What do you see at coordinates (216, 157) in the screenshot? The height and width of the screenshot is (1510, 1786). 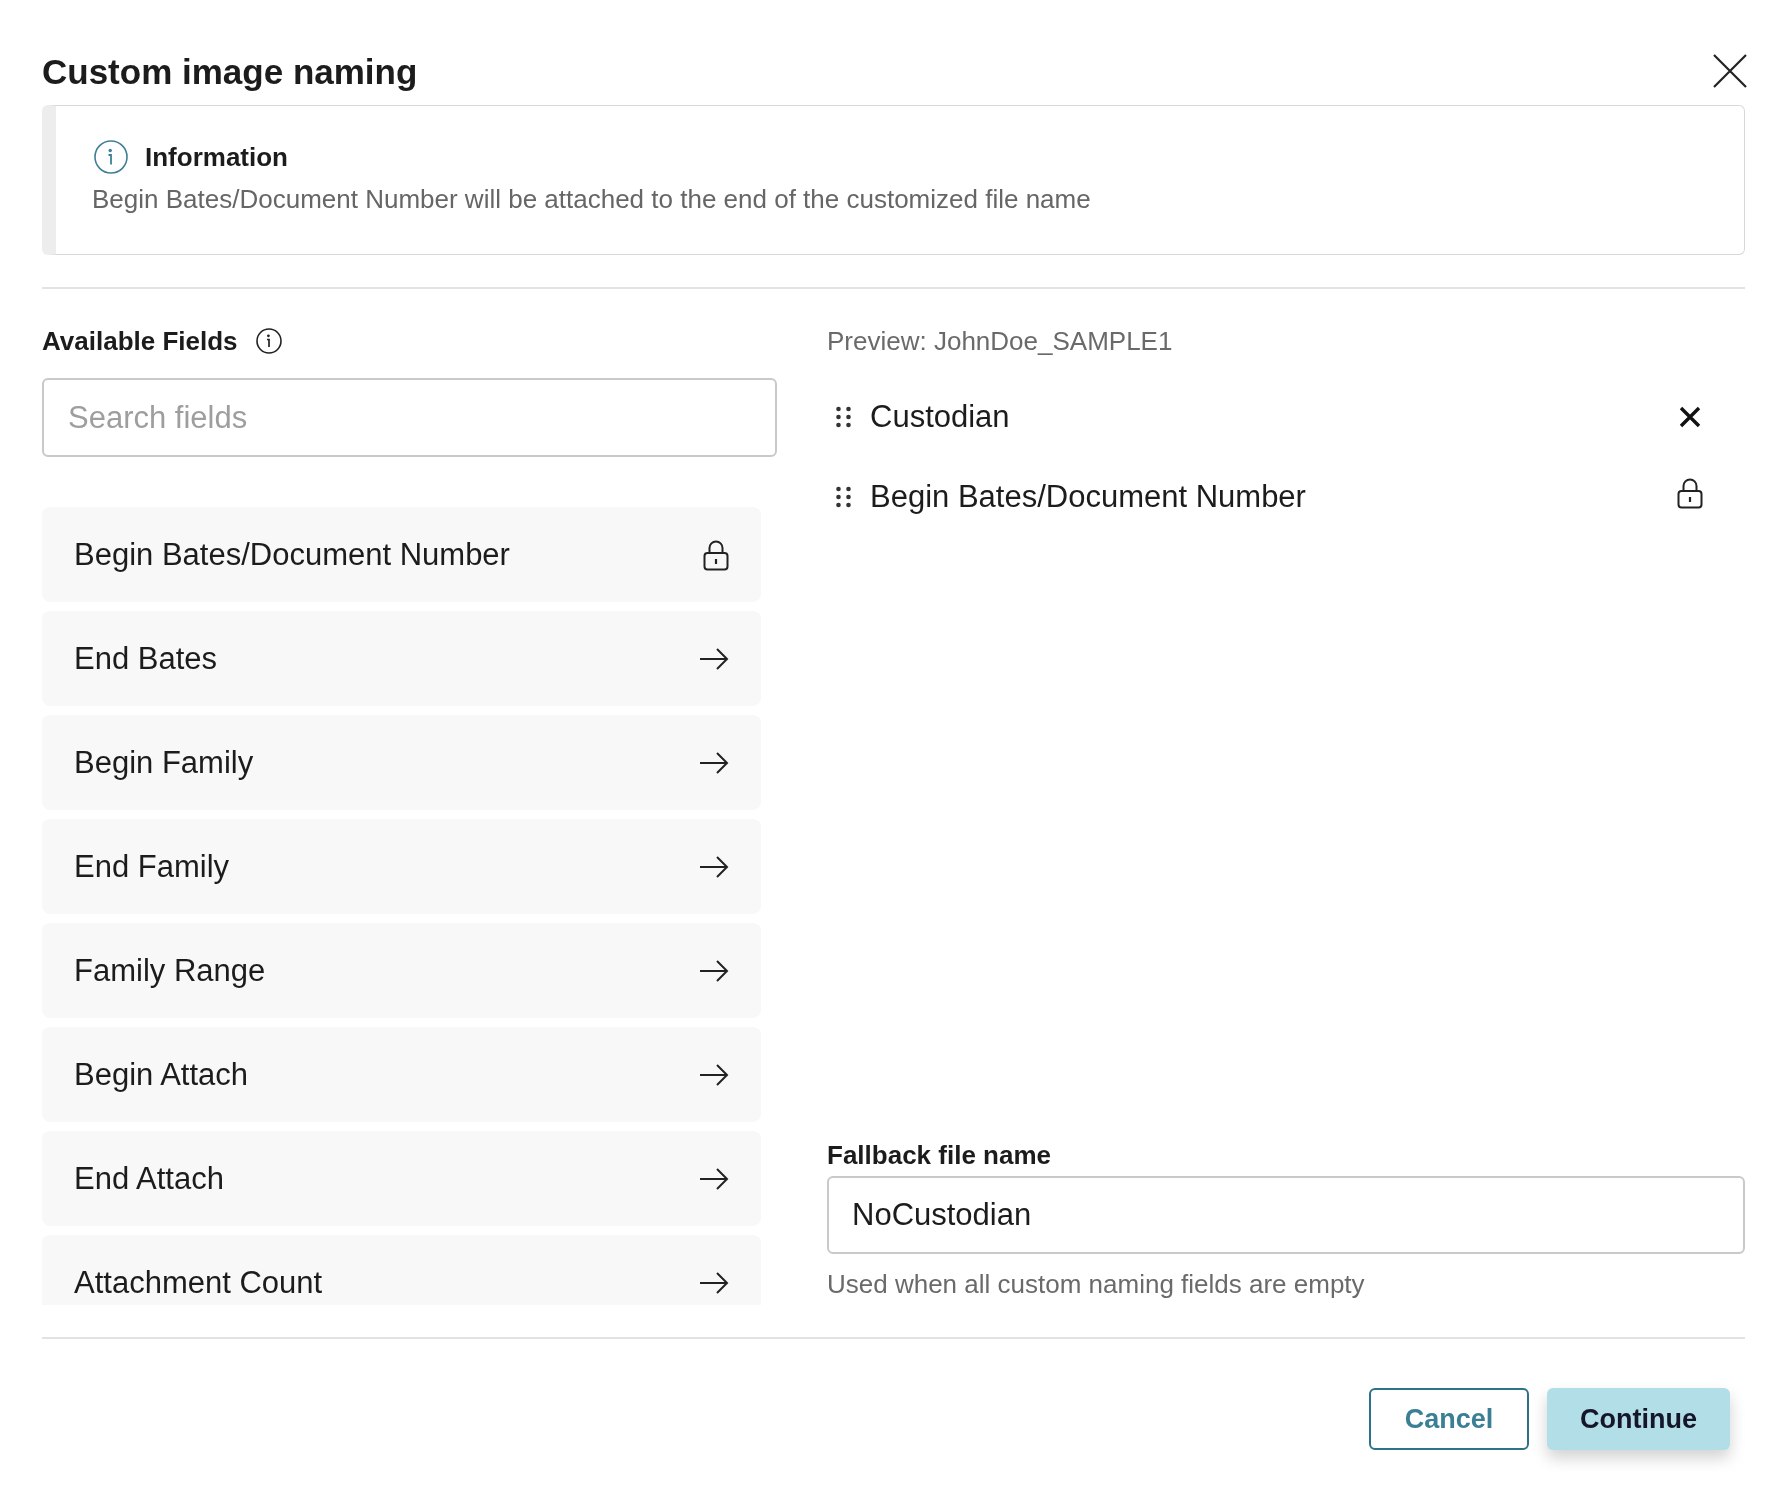 I see `banner-title: Information` at bounding box center [216, 157].